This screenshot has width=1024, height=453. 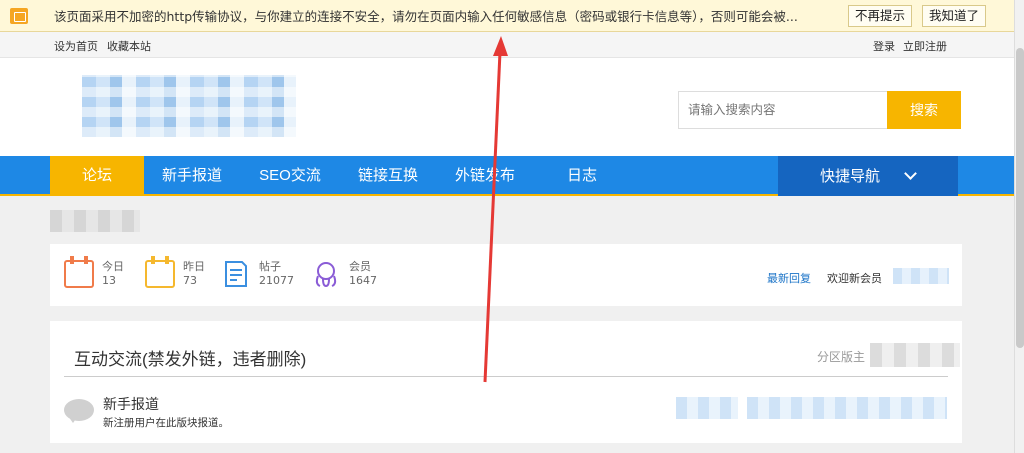 What do you see at coordinates (388, 176) in the screenshot?
I see `nav-item-link-exchange: 链接互换` at bounding box center [388, 176].